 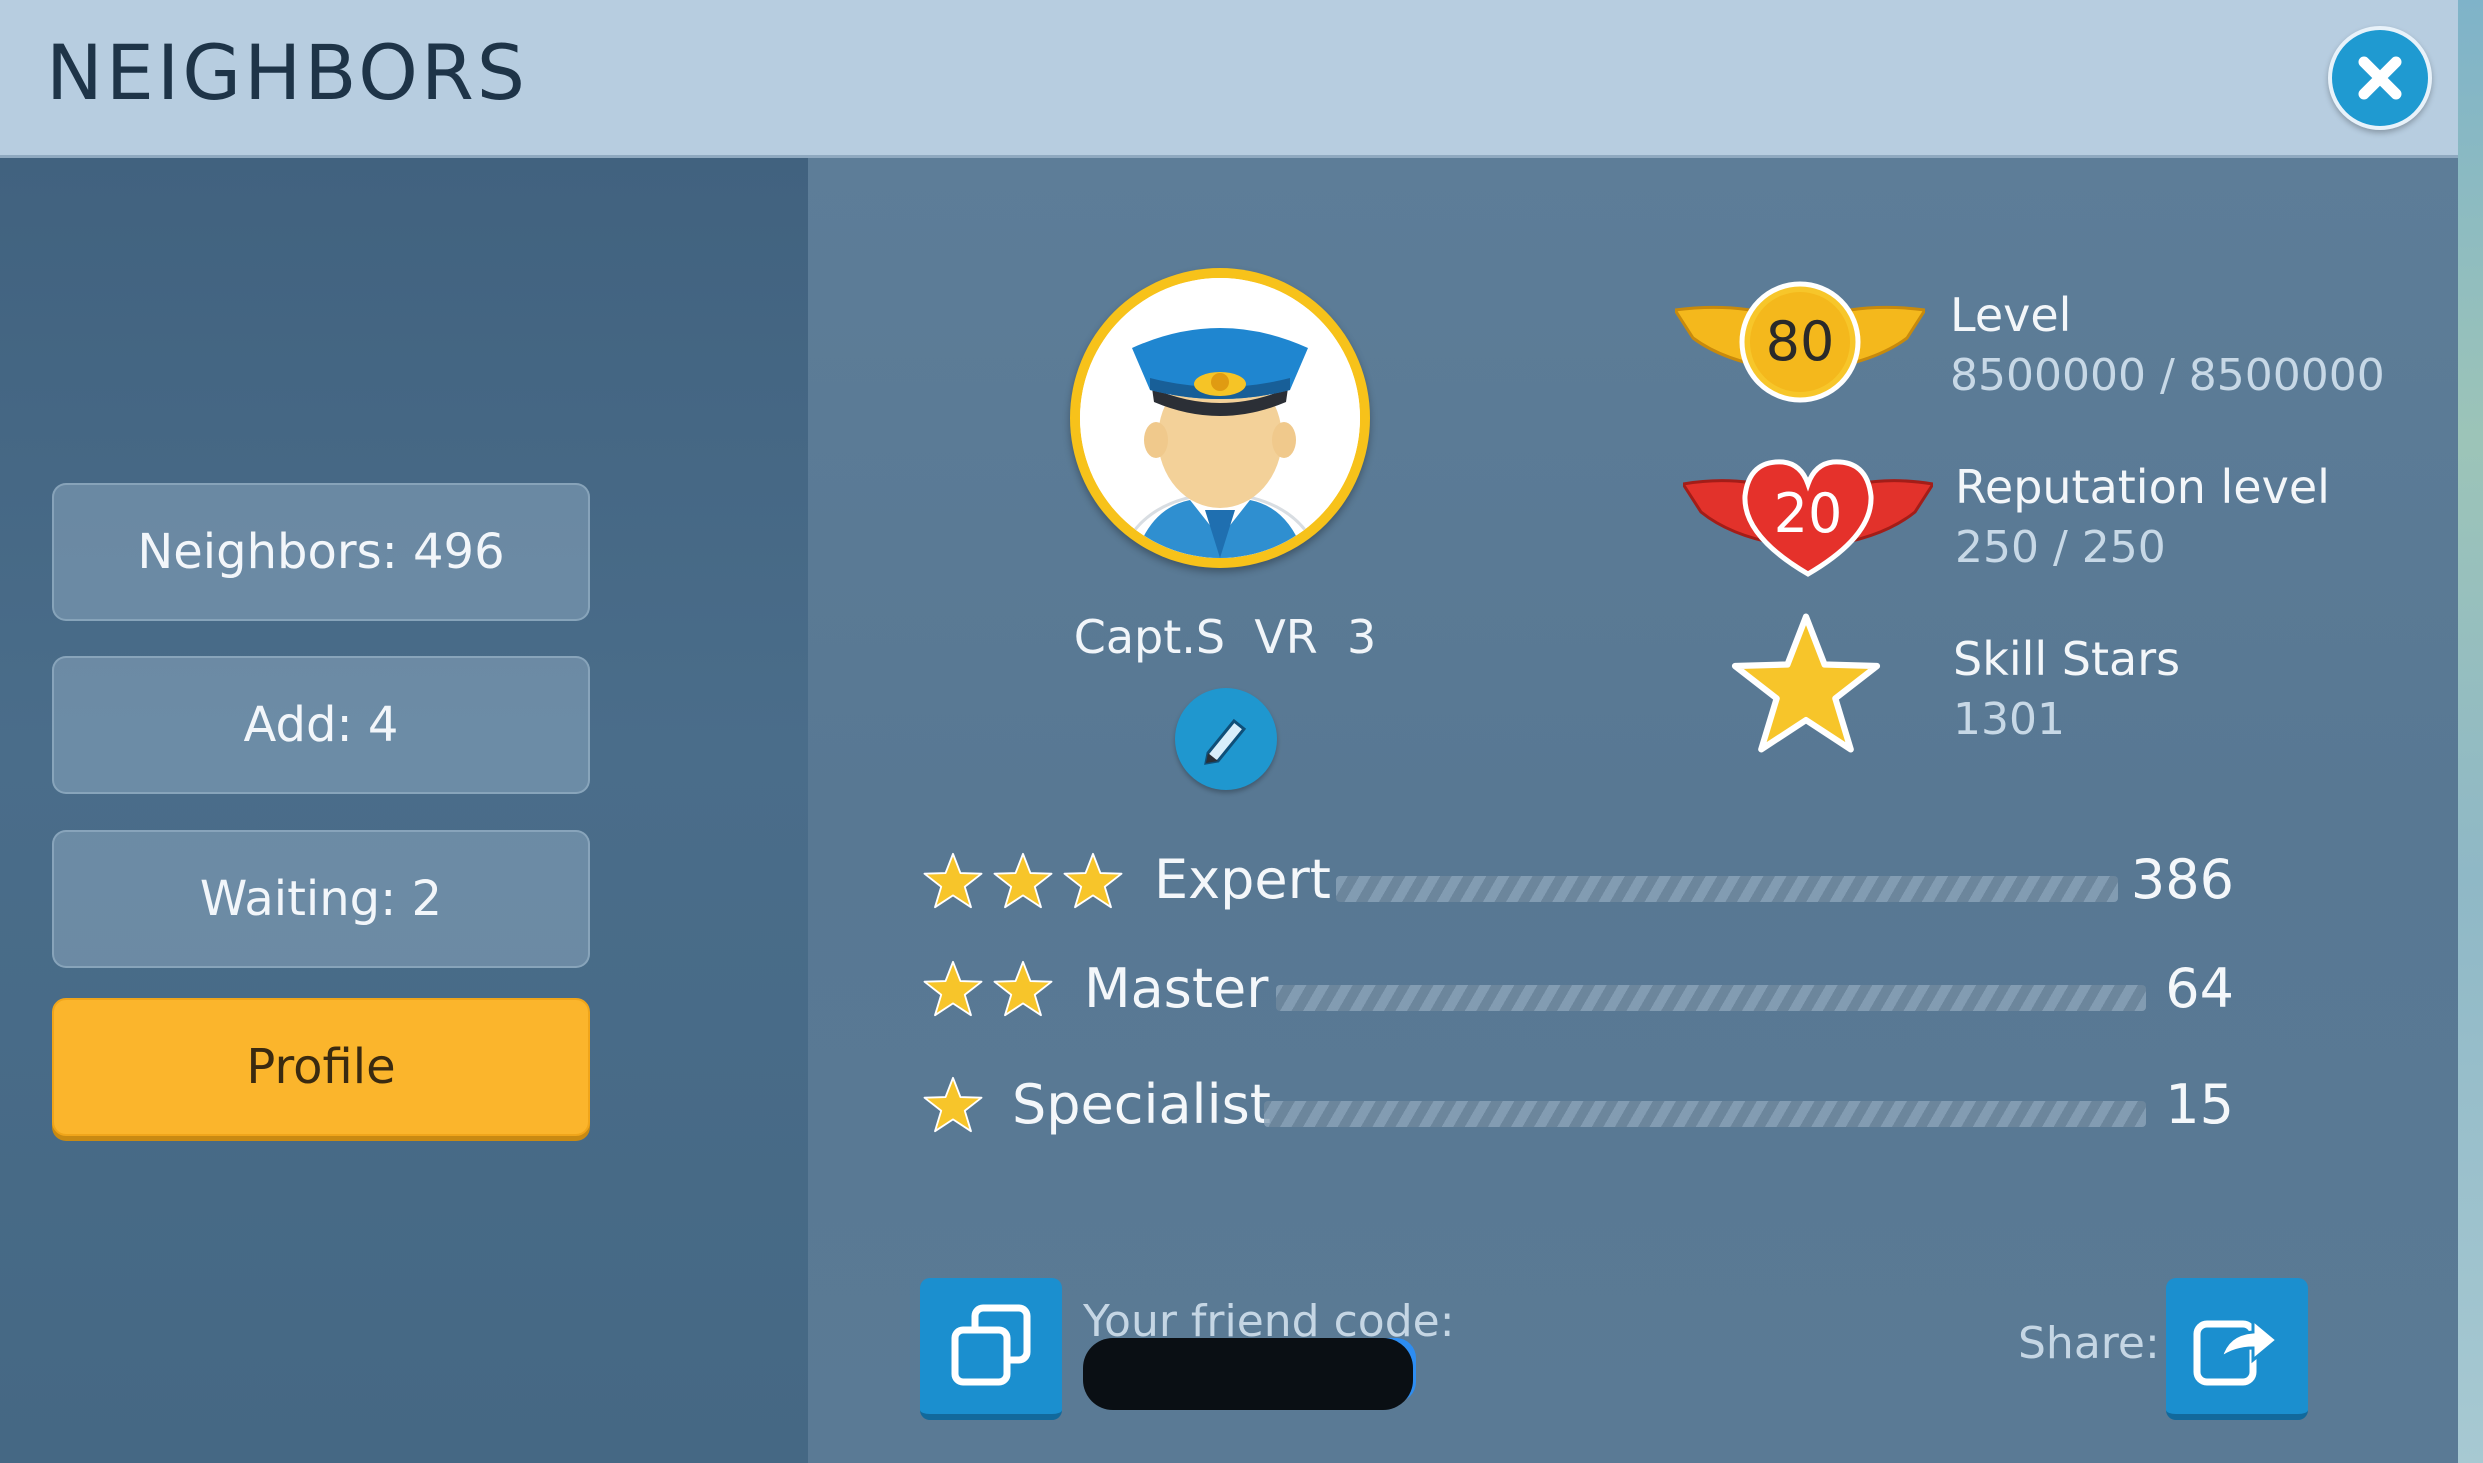 What do you see at coordinates (1225, 741) in the screenshot?
I see `pencil-icon` at bounding box center [1225, 741].